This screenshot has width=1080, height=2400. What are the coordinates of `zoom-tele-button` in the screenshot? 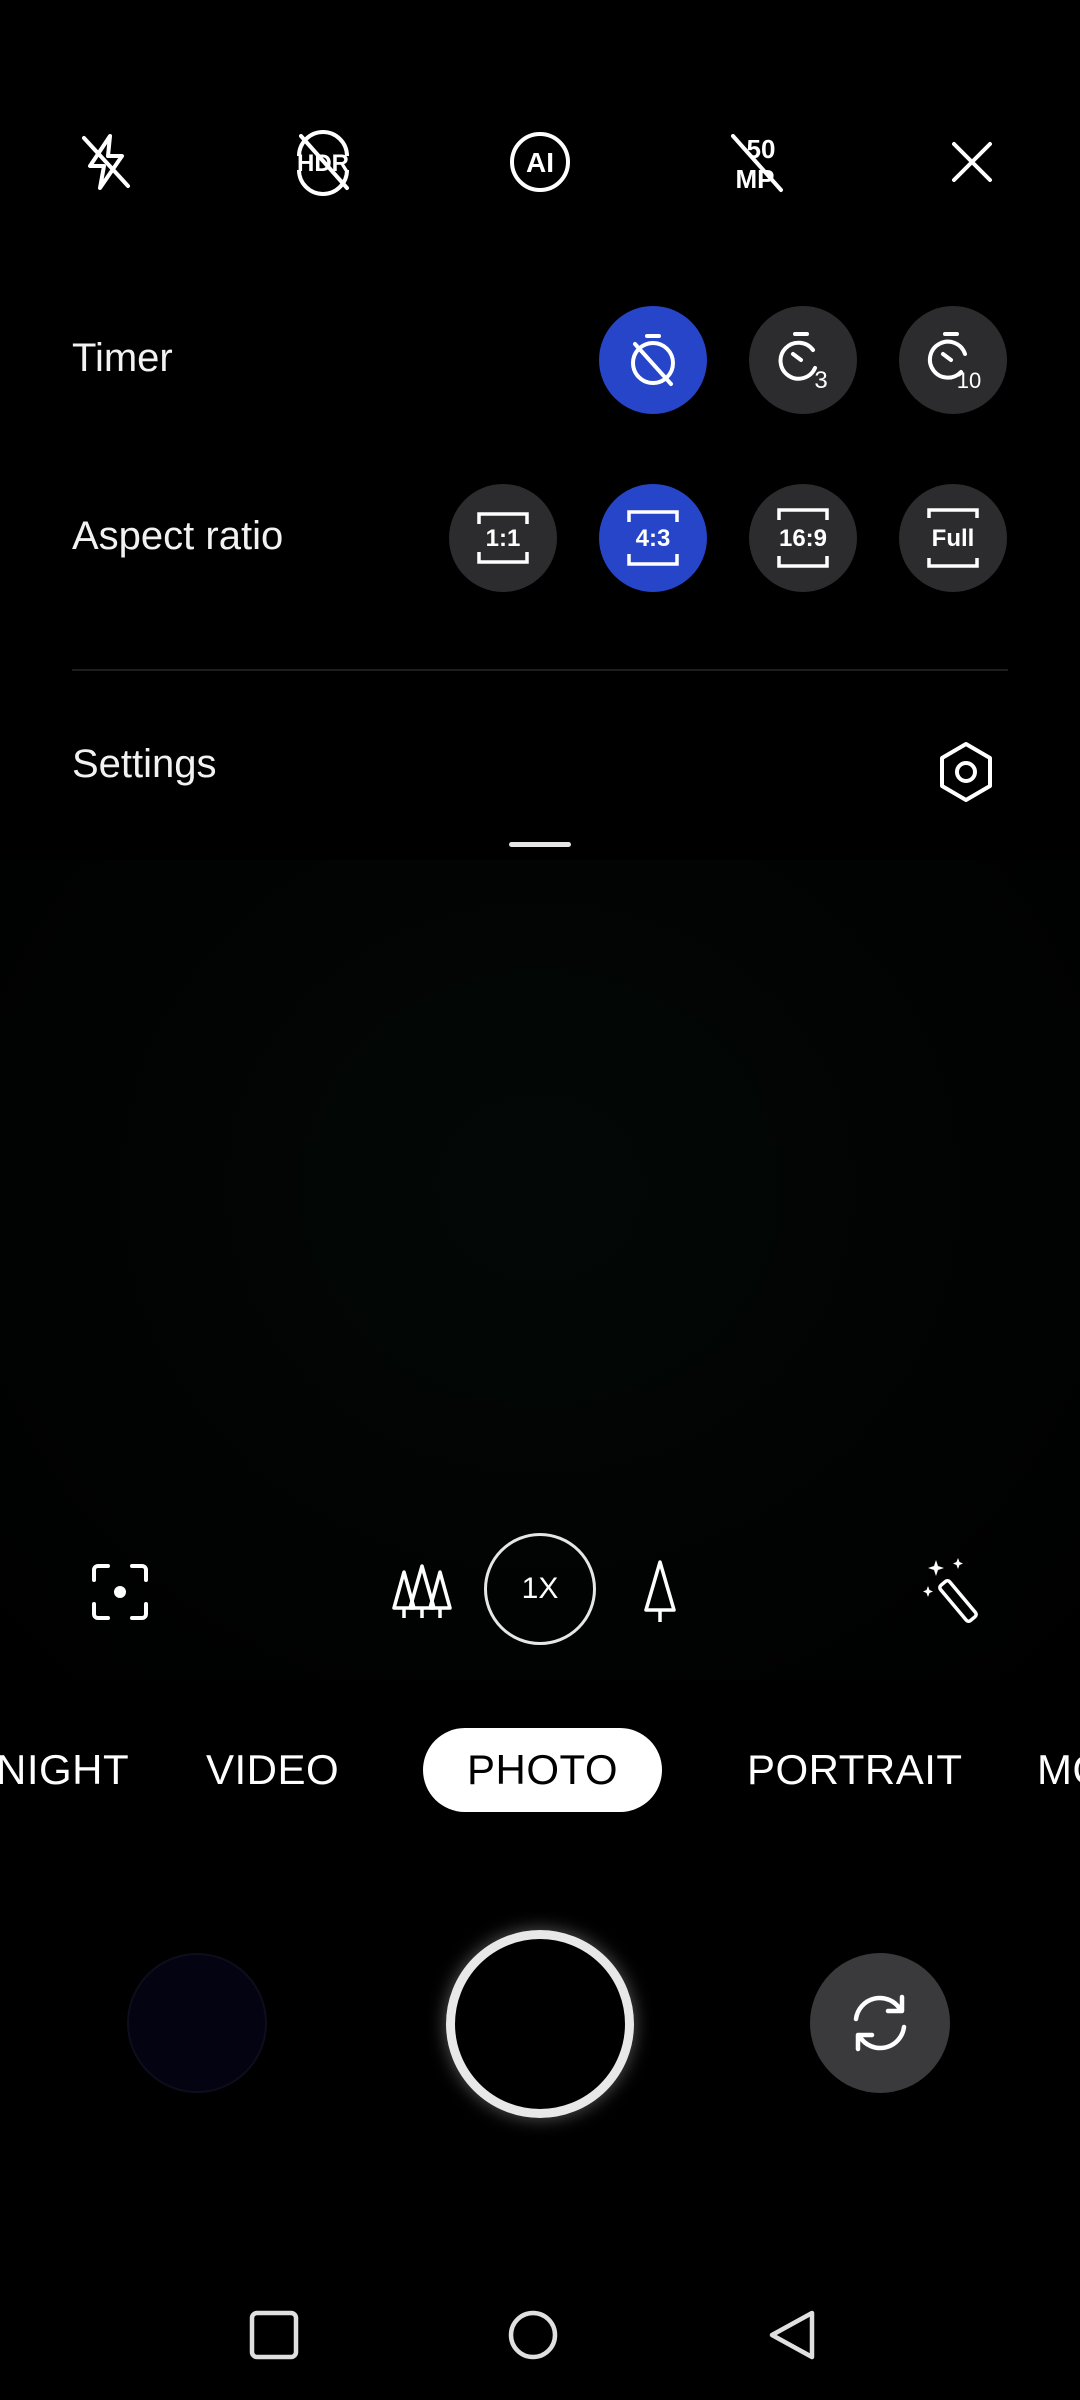 It's located at (660, 1590).